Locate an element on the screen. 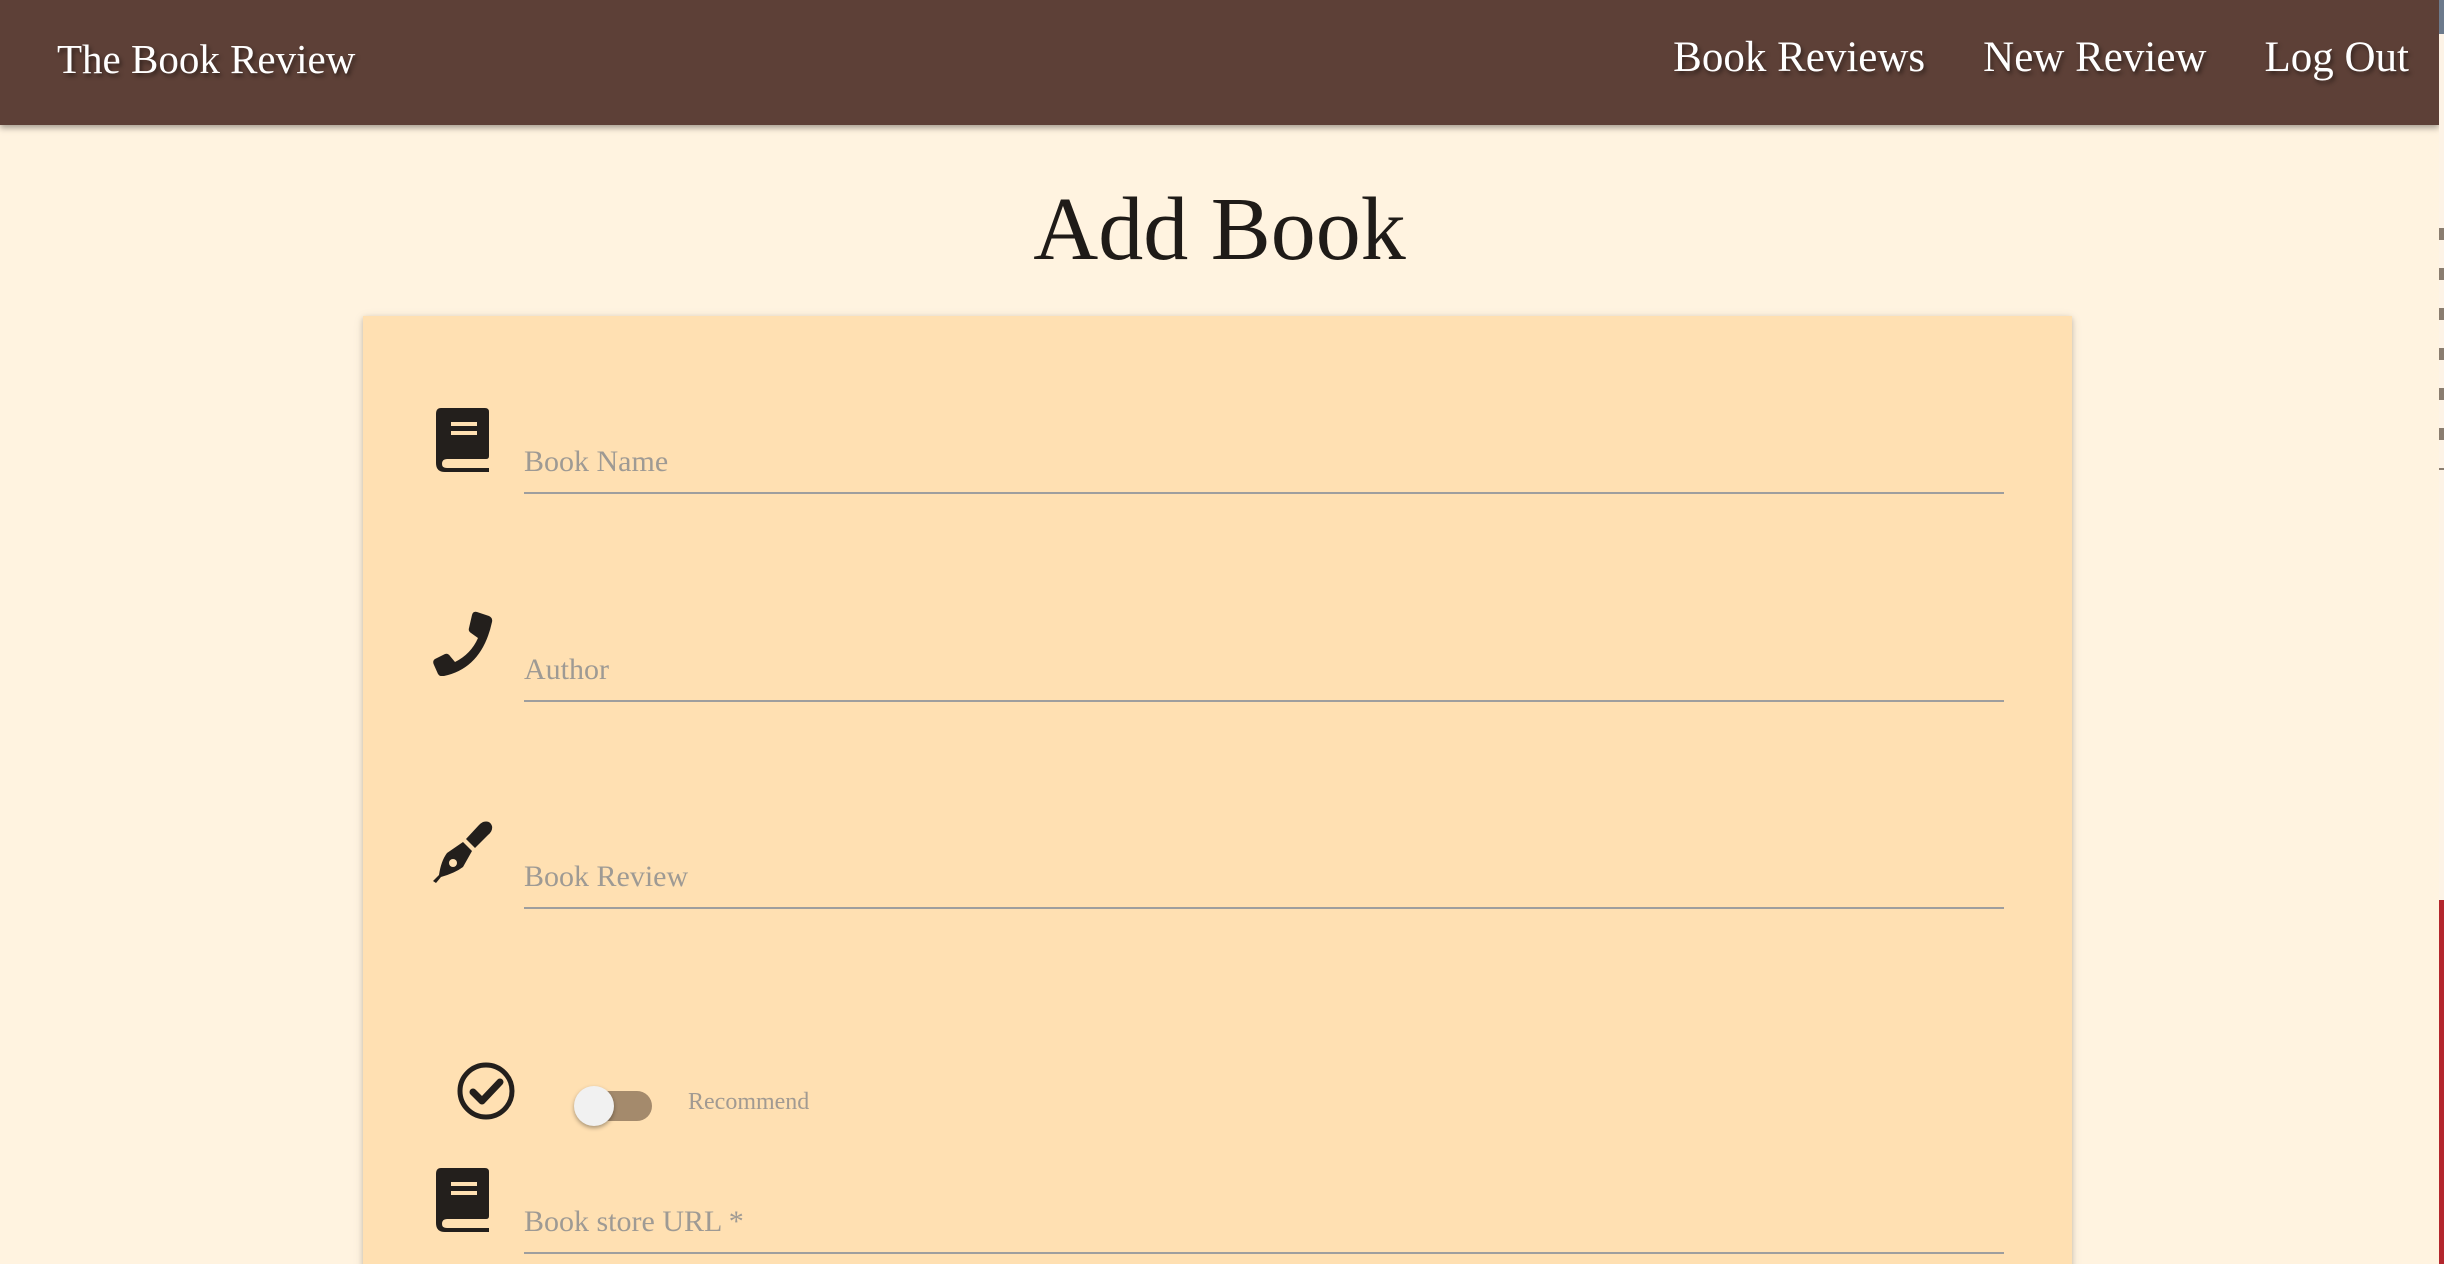 The image size is (2444, 1264). recommend-label: Recommend is located at coordinates (749, 1102).